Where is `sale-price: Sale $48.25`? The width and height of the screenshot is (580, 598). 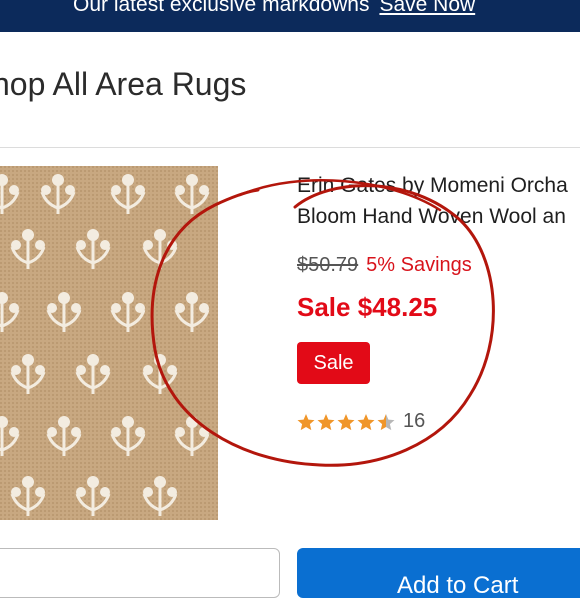 sale-price: Sale $48.25 is located at coordinates (367, 307).